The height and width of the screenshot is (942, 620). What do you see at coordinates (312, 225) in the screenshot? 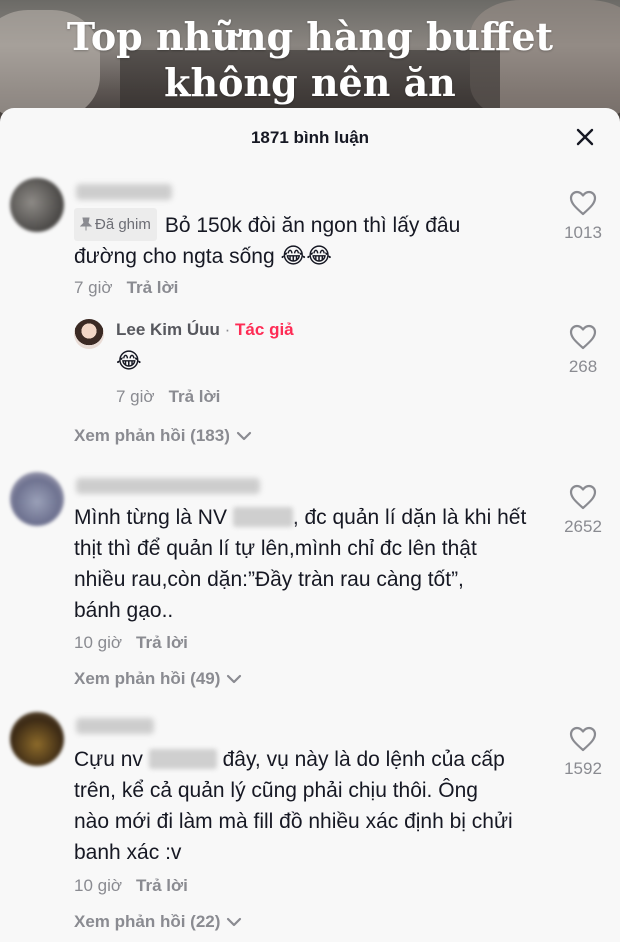
I see `comment-line: Bỏ 150k đòi ăn ngon thì lấy đâu` at bounding box center [312, 225].